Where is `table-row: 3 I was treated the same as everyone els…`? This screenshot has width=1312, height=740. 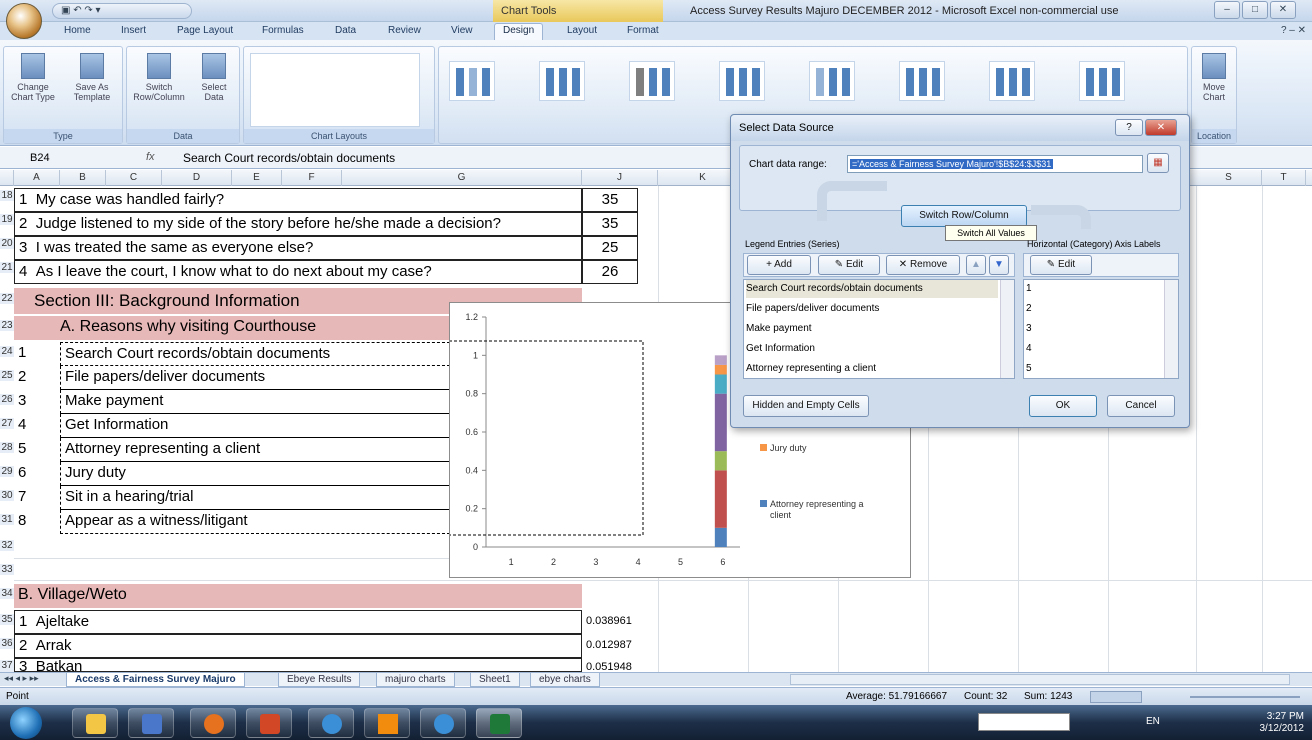
table-row: 3 I was treated the same as everyone els… is located at coordinates (298, 248).